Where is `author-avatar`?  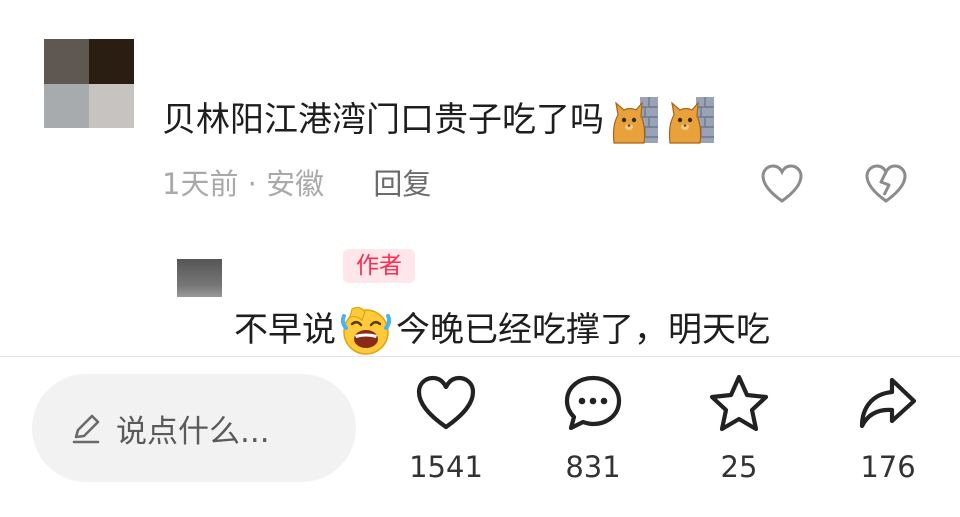 author-avatar is located at coordinates (199, 278).